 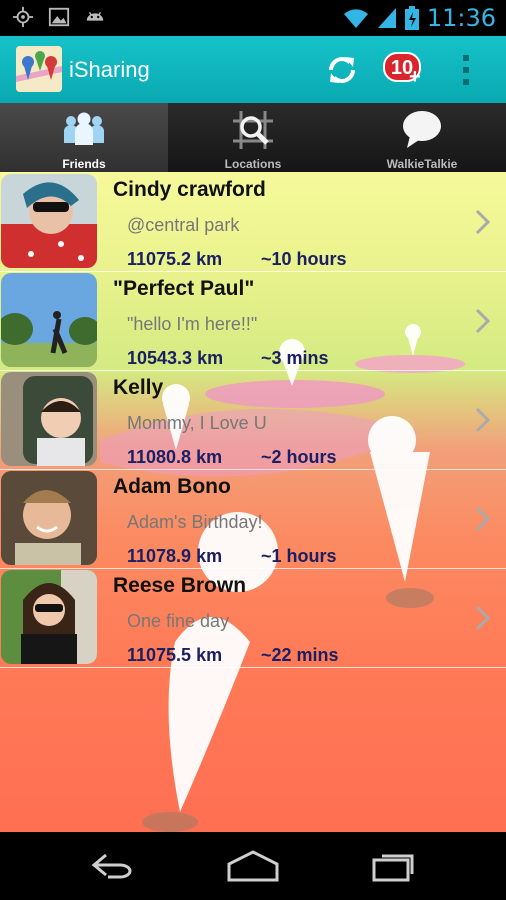 What do you see at coordinates (295, 358) in the screenshot?
I see `friend-last-seen: ~3 mins` at bounding box center [295, 358].